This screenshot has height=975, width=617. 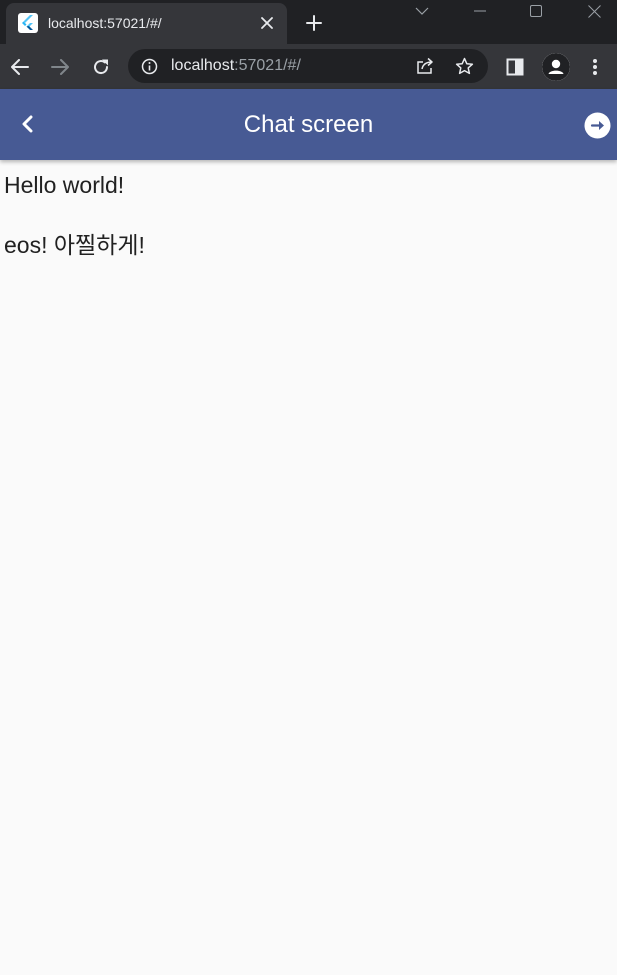 I want to click on browser-toolbar: localhost:57021/#/, so click(x=308, y=66).